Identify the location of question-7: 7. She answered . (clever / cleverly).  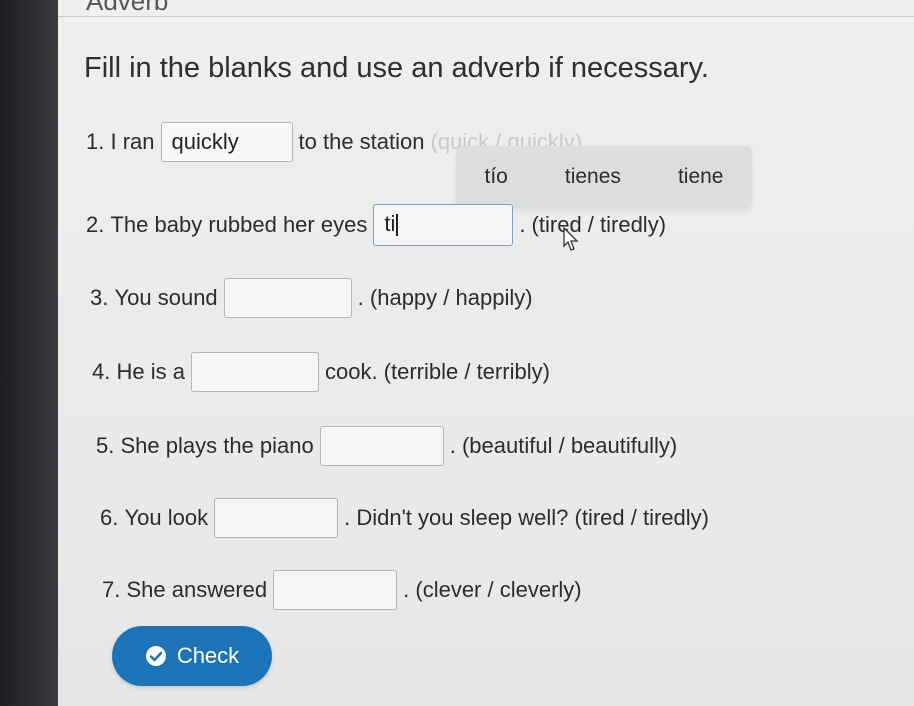
(342, 590).